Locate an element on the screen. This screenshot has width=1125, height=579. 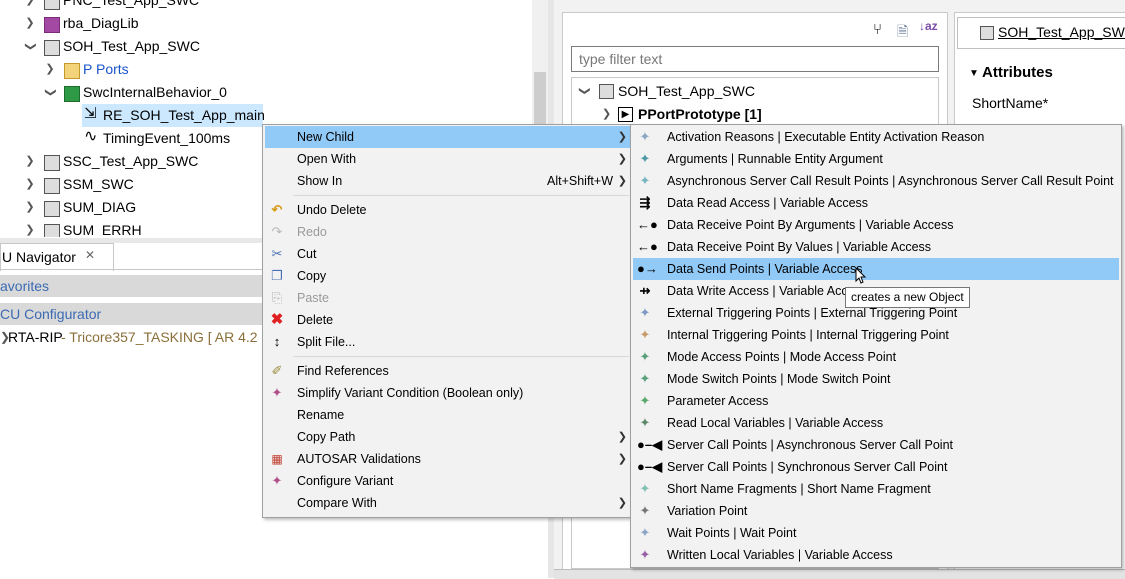
close-icon: ✕ is located at coordinates (90, 255).